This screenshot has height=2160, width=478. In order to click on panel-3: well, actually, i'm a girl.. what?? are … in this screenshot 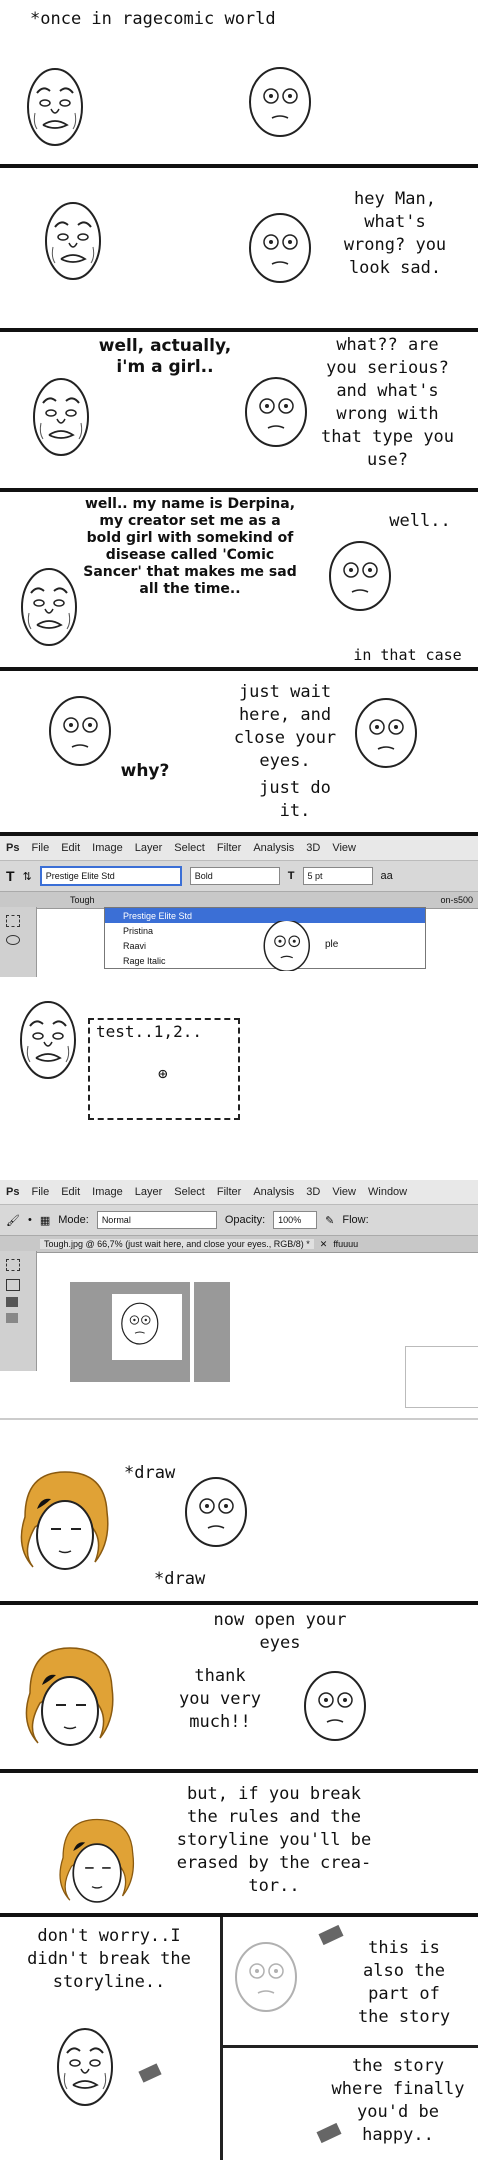, I will do `click(239, 410)`.